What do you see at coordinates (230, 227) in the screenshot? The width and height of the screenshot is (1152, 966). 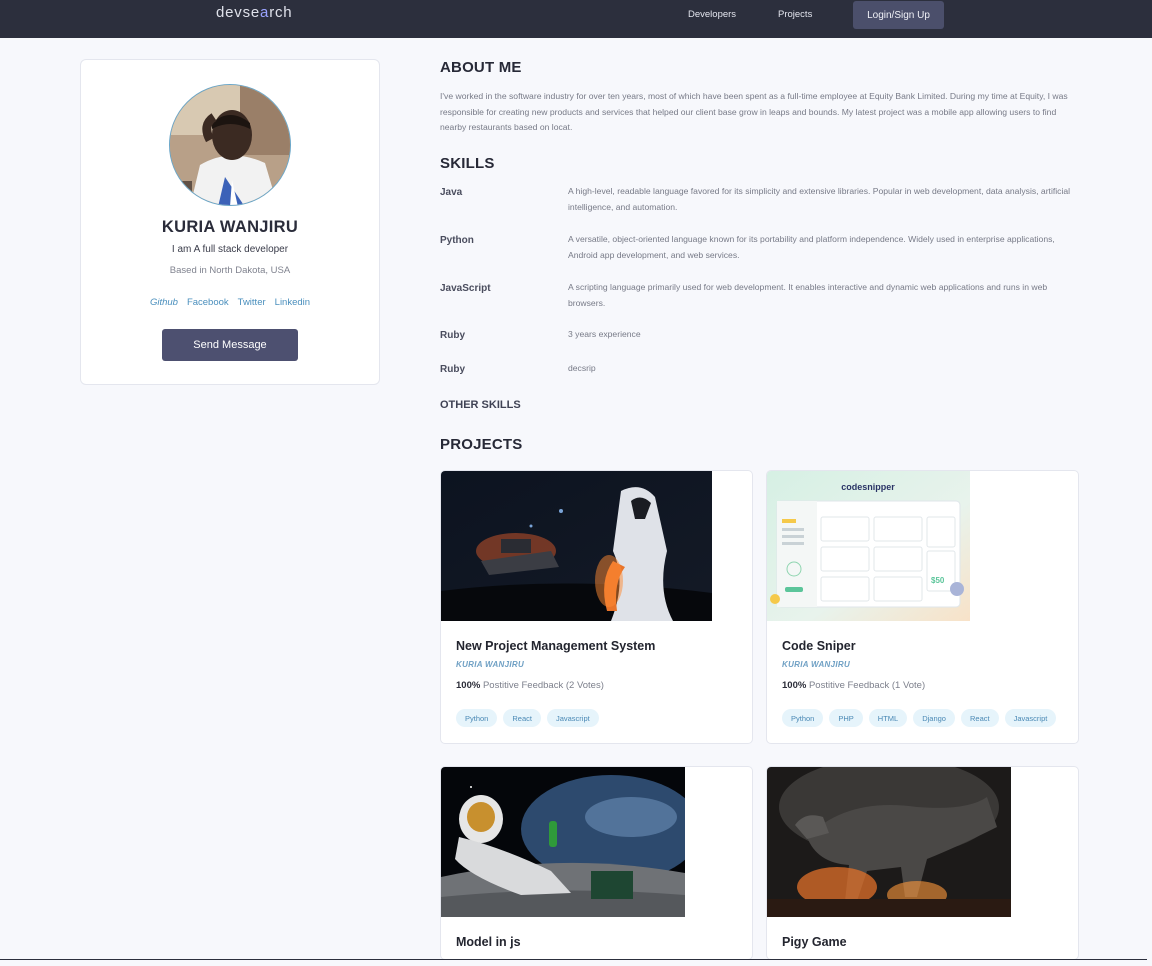 I see `profile-name: KURIA WANJIRU` at bounding box center [230, 227].